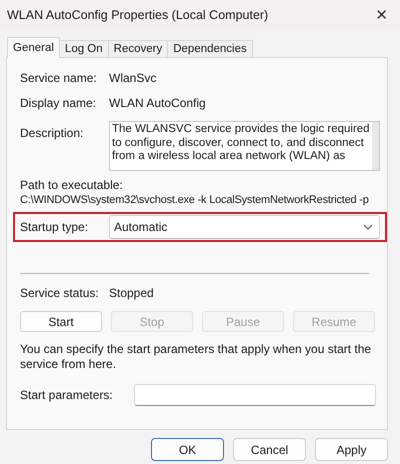  What do you see at coordinates (59, 78) in the screenshot?
I see `field-label: Service name:` at bounding box center [59, 78].